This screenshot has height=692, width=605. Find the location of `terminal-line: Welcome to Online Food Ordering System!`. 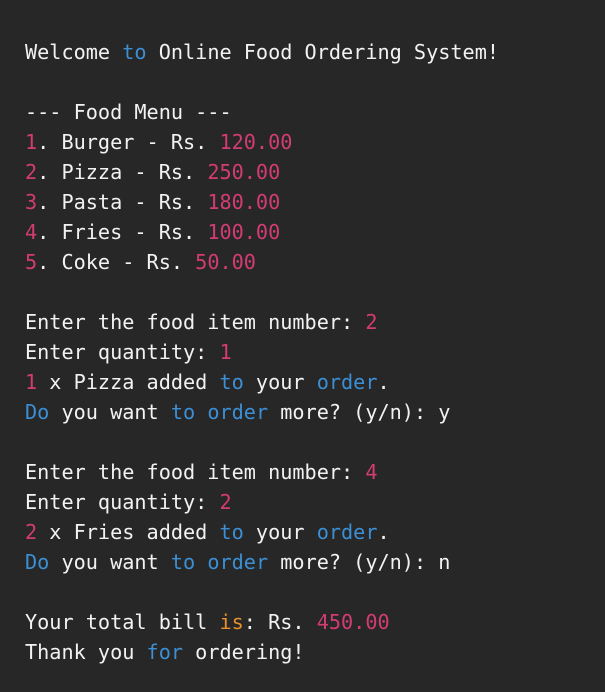

terminal-line: Welcome to Online Food Ordering System! is located at coordinates (312, 52).